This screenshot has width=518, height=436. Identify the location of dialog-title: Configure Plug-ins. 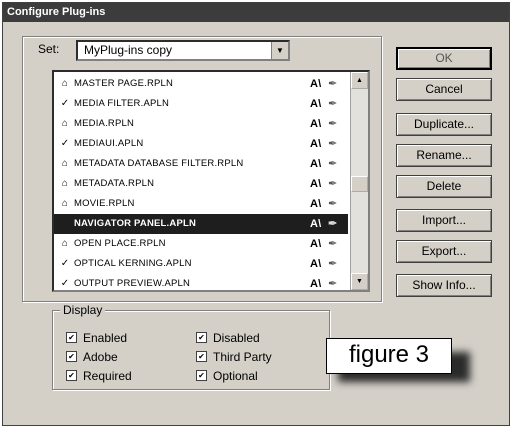
(256, 12).